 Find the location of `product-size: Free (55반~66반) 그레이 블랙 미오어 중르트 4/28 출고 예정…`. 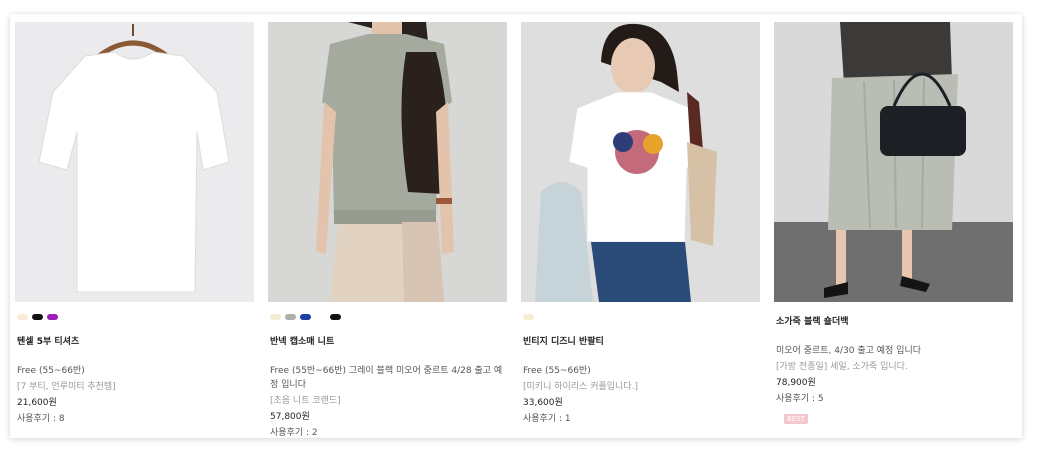

product-size: Free (55반~66반) 그레이 블랙 미오어 중르트 4/28 출고 예정… is located at coordinates (386, 378).